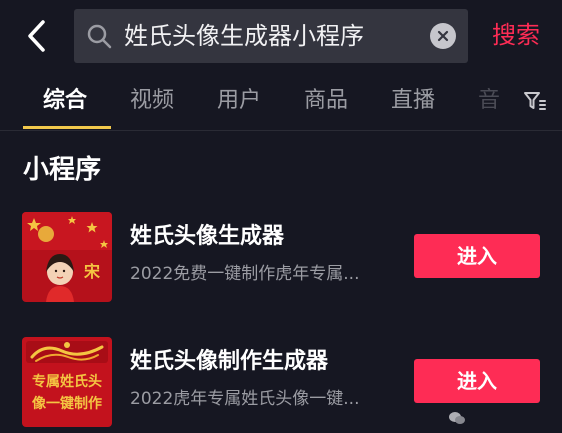 Image resolution: width=562 pixels, height=433 pixels. What do you see at coordinates (67, 127) in the screenshot?
I see `active-tab-indicator` at bounding box center [67, 127].